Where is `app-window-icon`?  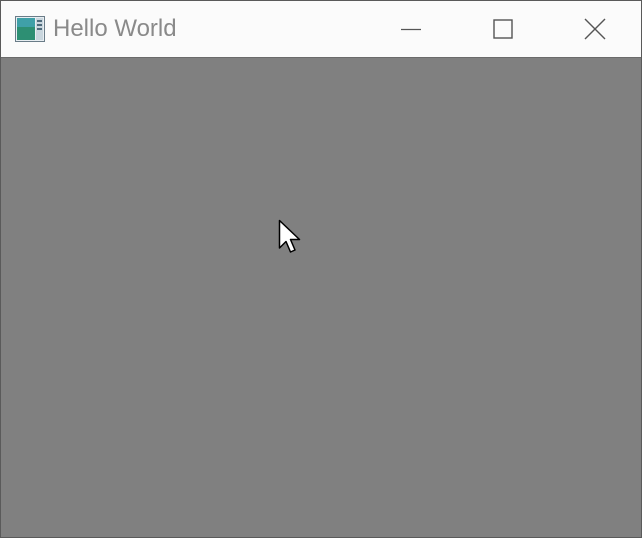
app-window-icon is located at coordinates (30, 29).